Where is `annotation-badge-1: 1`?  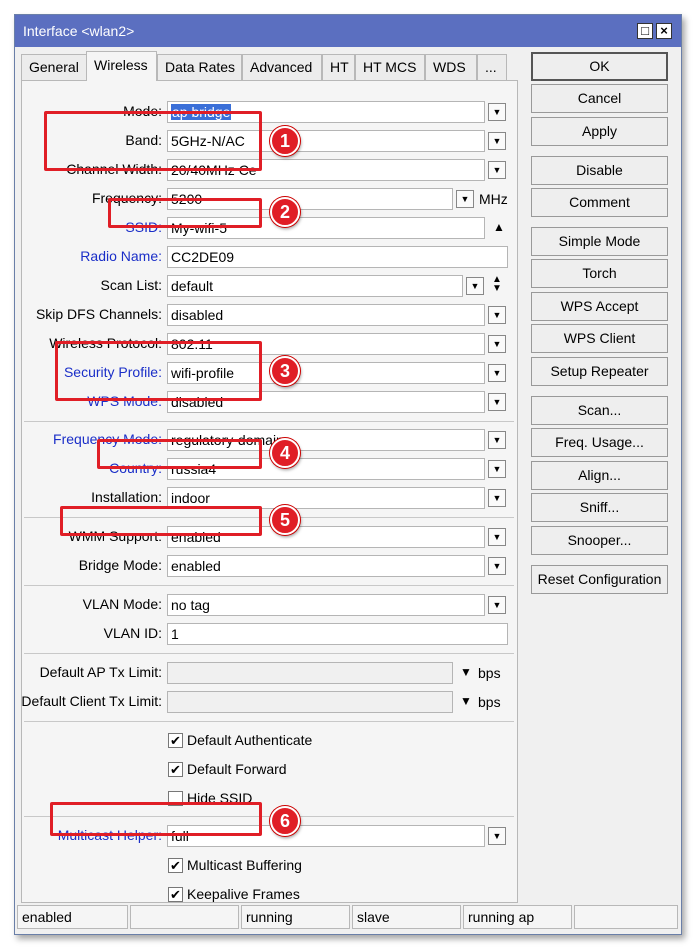
annotation-badge-1: 1 is located at coordinates (285, 141).